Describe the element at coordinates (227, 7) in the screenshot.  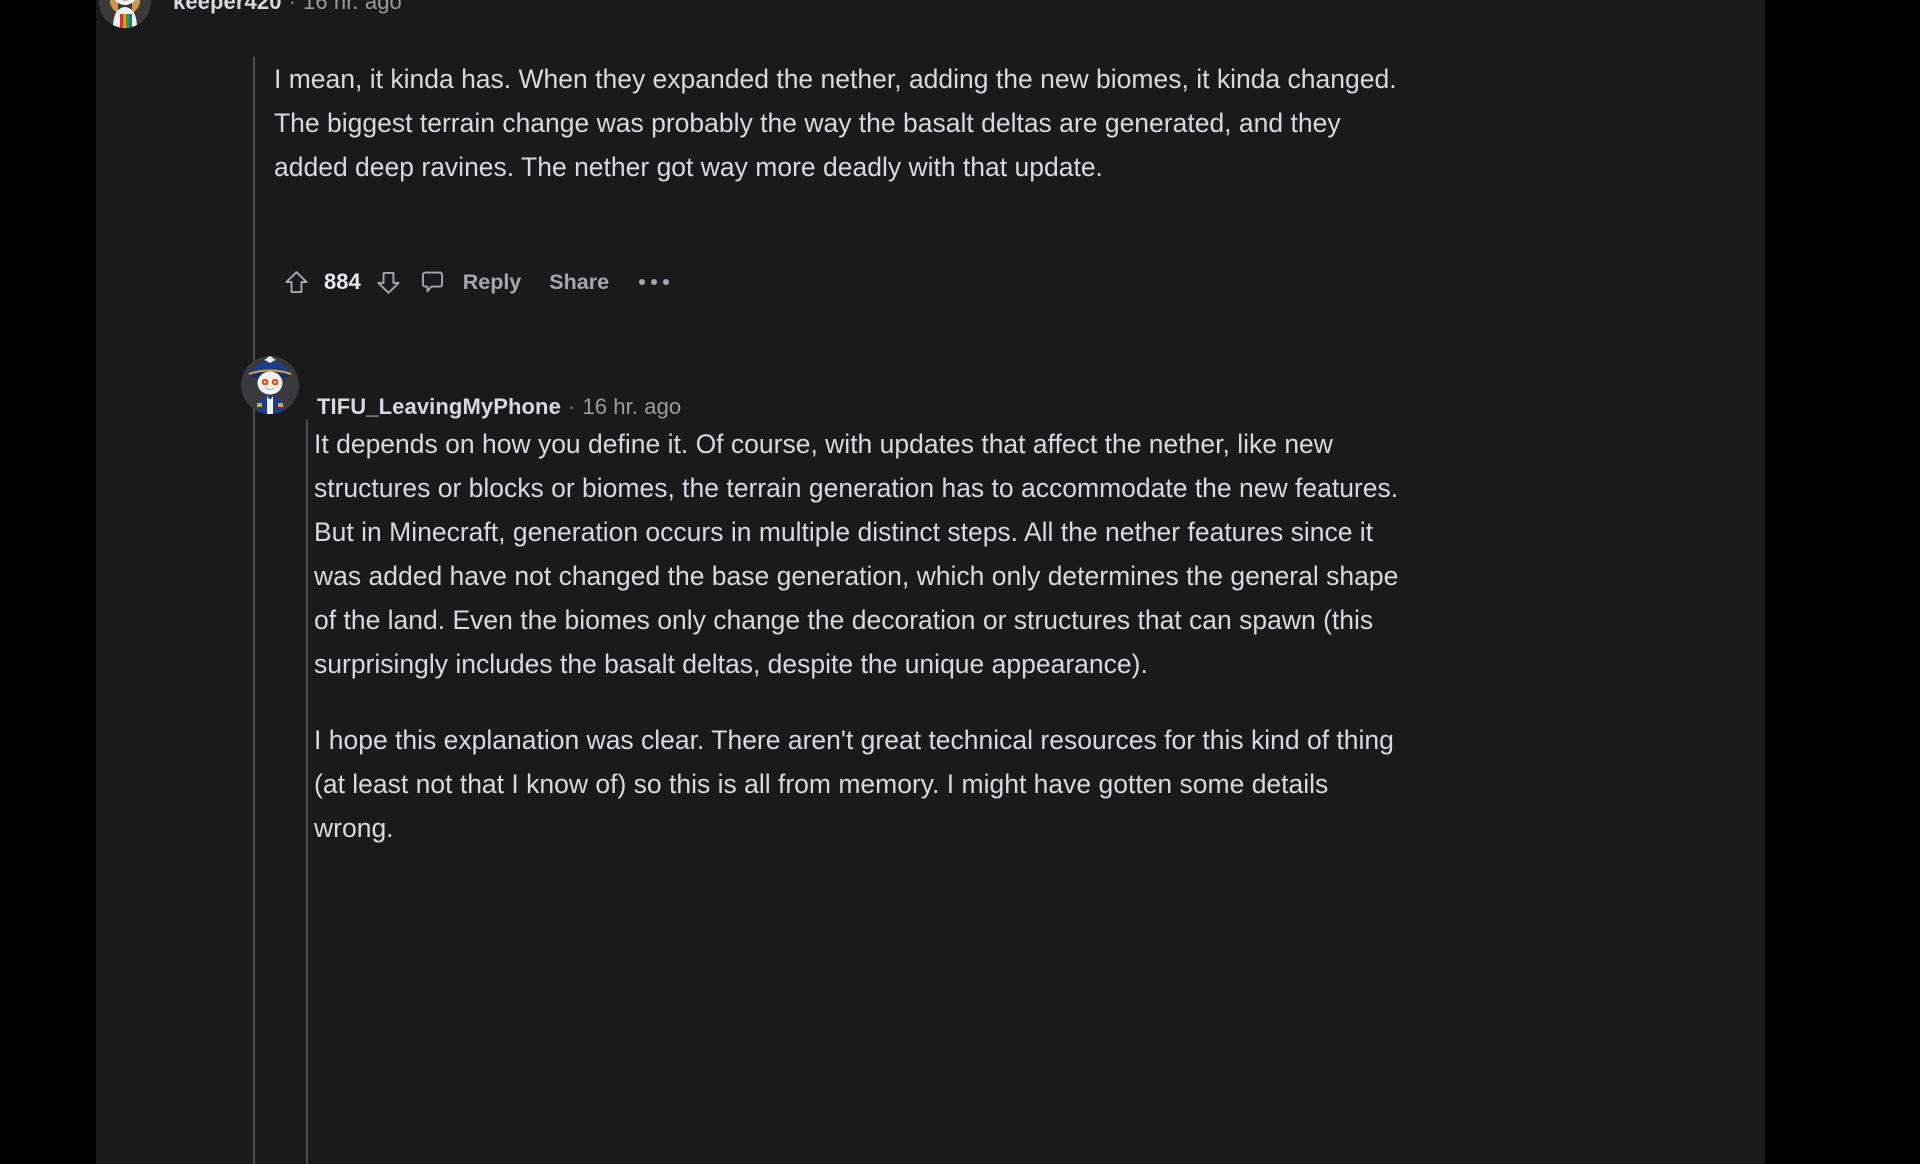
I see `comment-author: keeper420` at that location.